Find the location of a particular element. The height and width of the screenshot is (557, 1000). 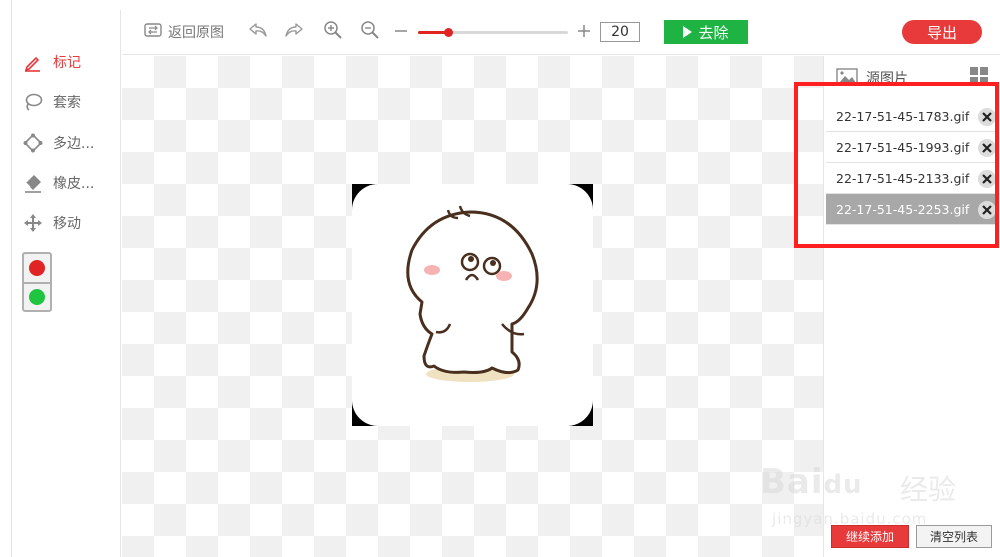

redo-button is located at coordinates (294, 32).